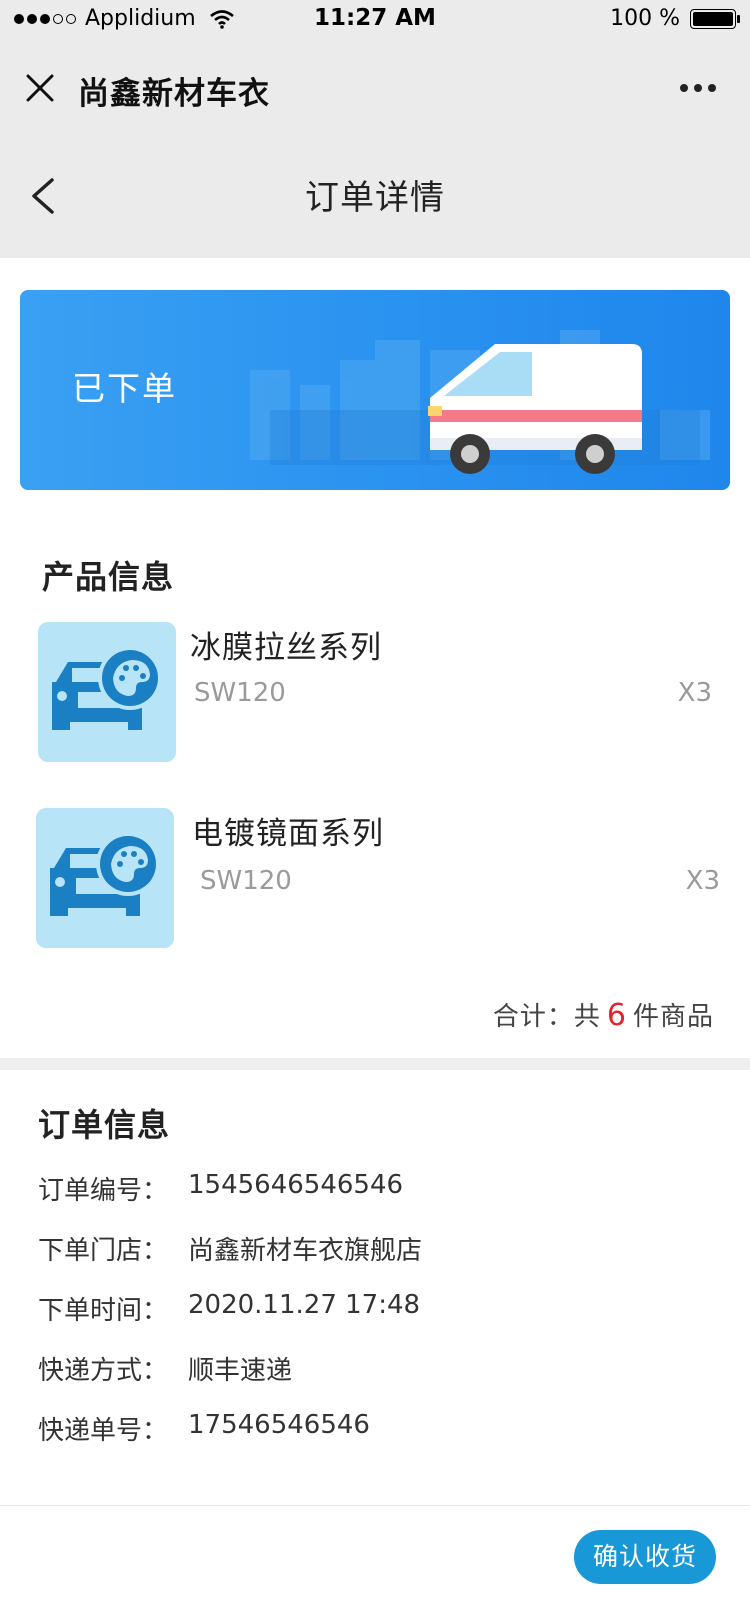 This screenshot has height=1608, width=750. What do you see at coordinates (535, 409) in the screenshot?
I see `van-icon` at bounding box center [535, 409].